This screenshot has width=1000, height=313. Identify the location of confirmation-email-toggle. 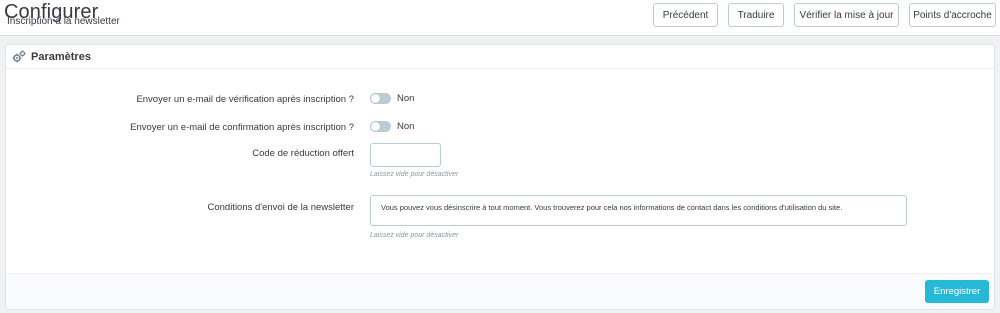
(380, 126).